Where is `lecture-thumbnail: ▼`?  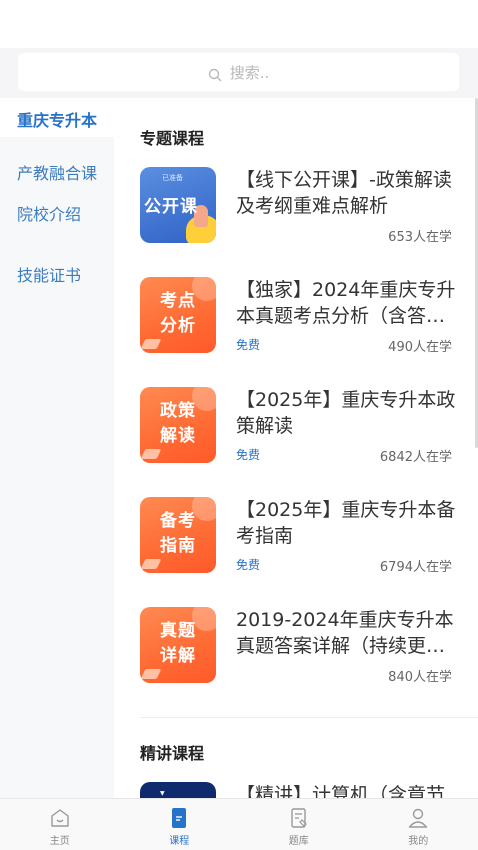
lecture-thumbnail: ▼ is located at coordinates (178, 790).